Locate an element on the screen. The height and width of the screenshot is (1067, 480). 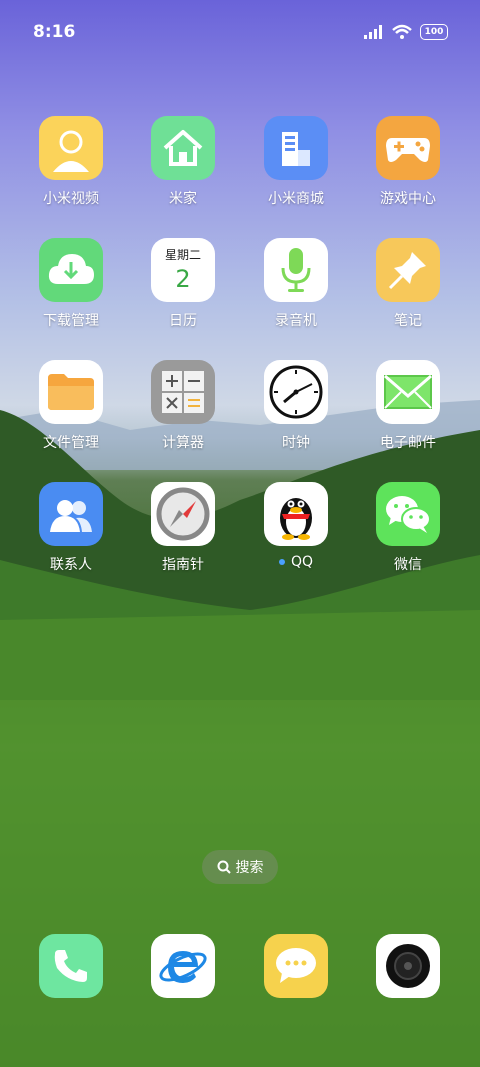
app-game-center: 游戏中心 is located at coordinates (408, 162).